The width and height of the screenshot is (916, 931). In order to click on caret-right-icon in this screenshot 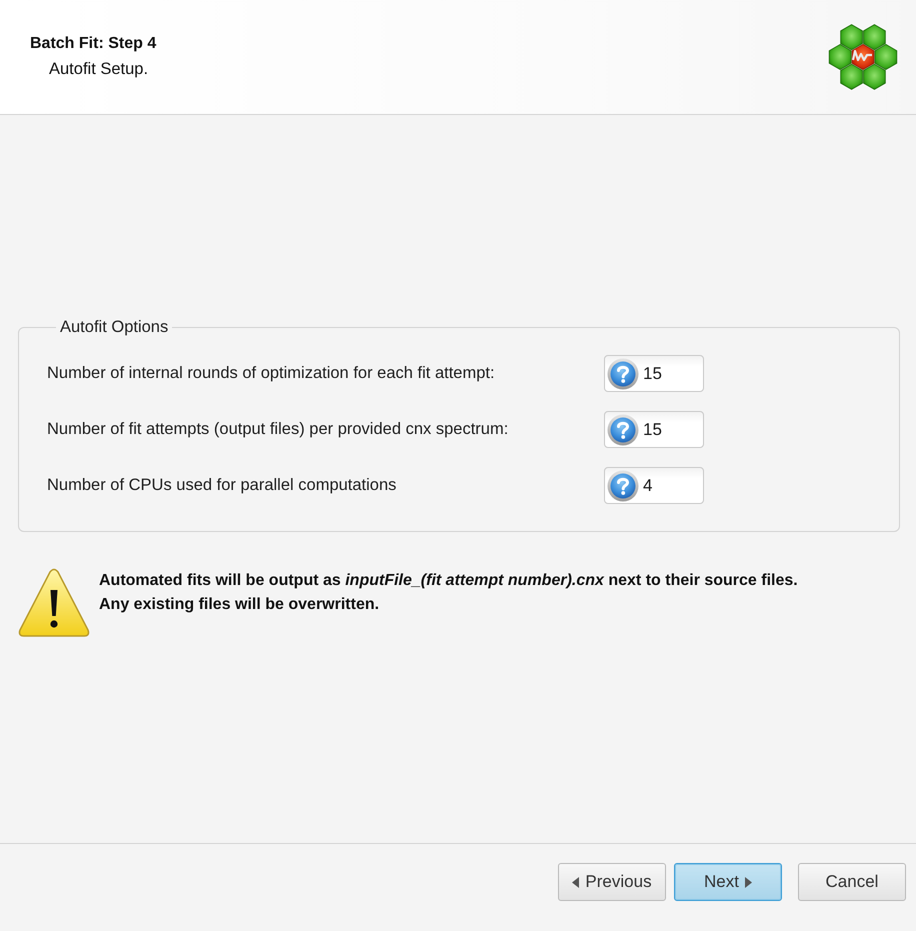, I will do `click(748, 882)`.